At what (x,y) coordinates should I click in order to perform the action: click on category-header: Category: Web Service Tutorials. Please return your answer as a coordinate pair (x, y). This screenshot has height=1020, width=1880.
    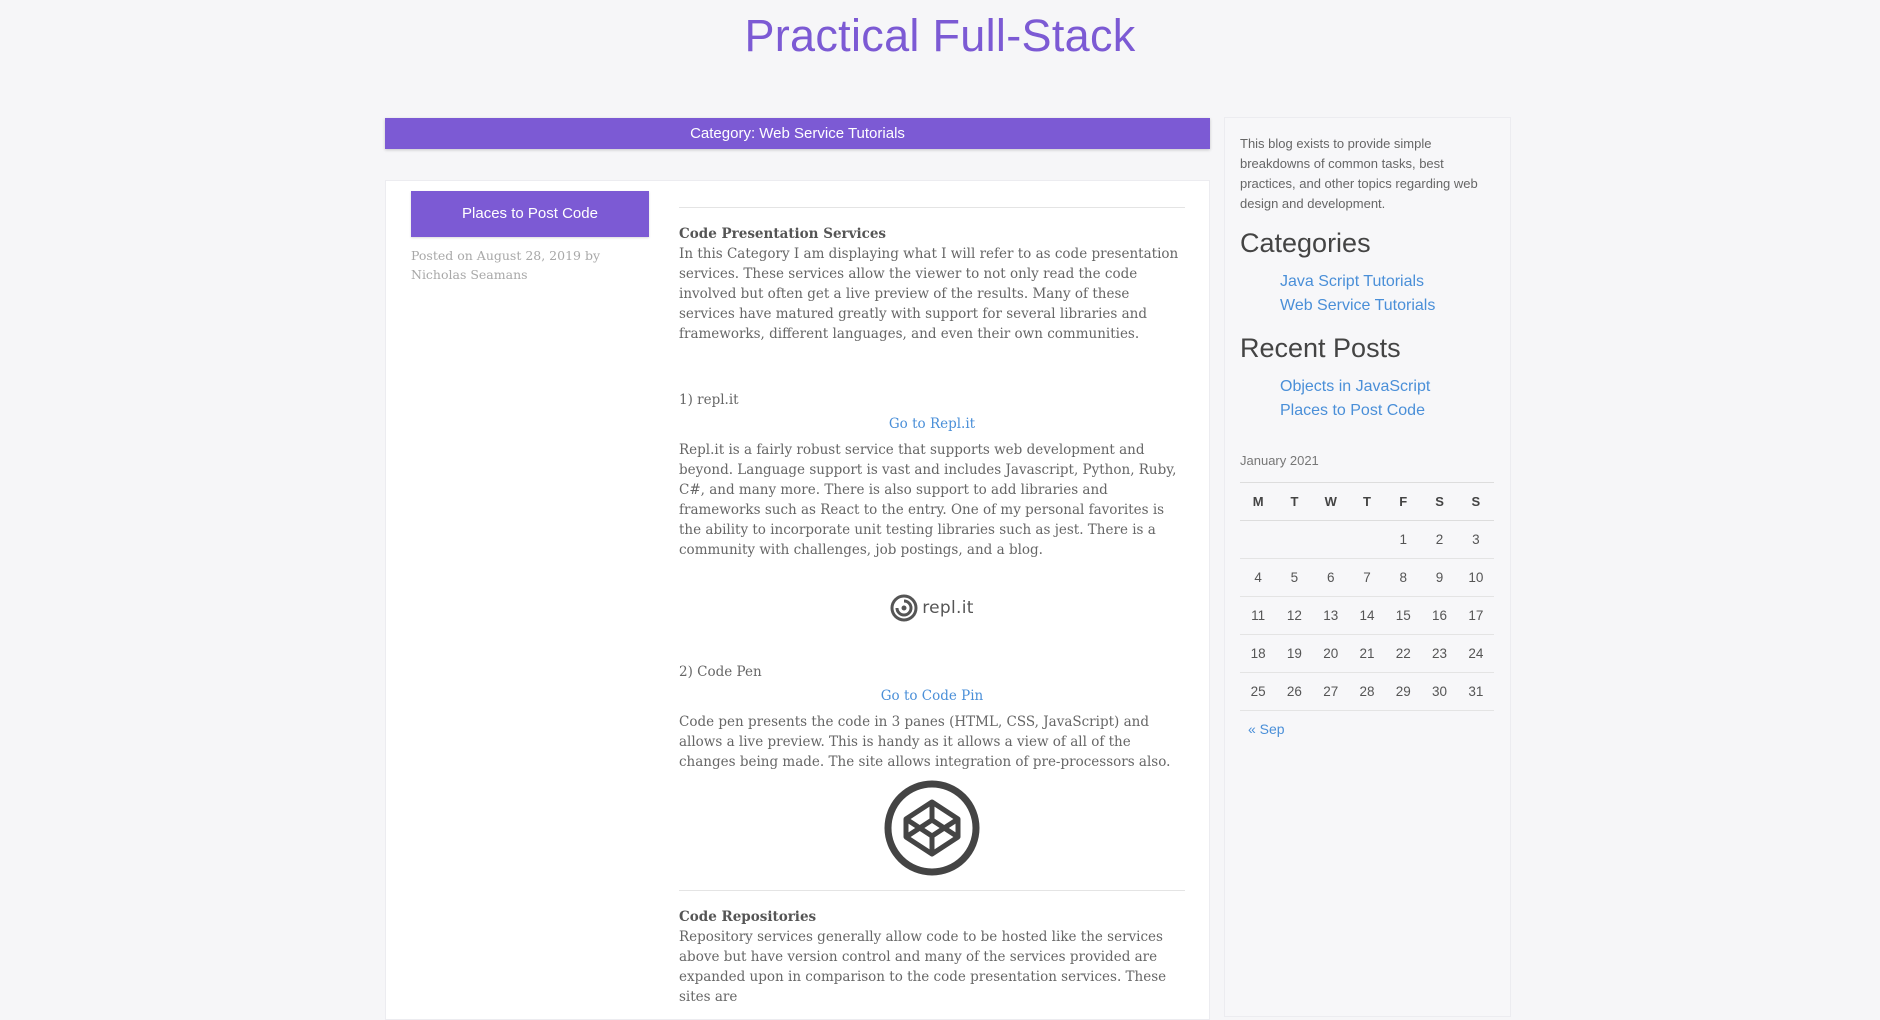
    Looking at the image, I should click on (797, 133).